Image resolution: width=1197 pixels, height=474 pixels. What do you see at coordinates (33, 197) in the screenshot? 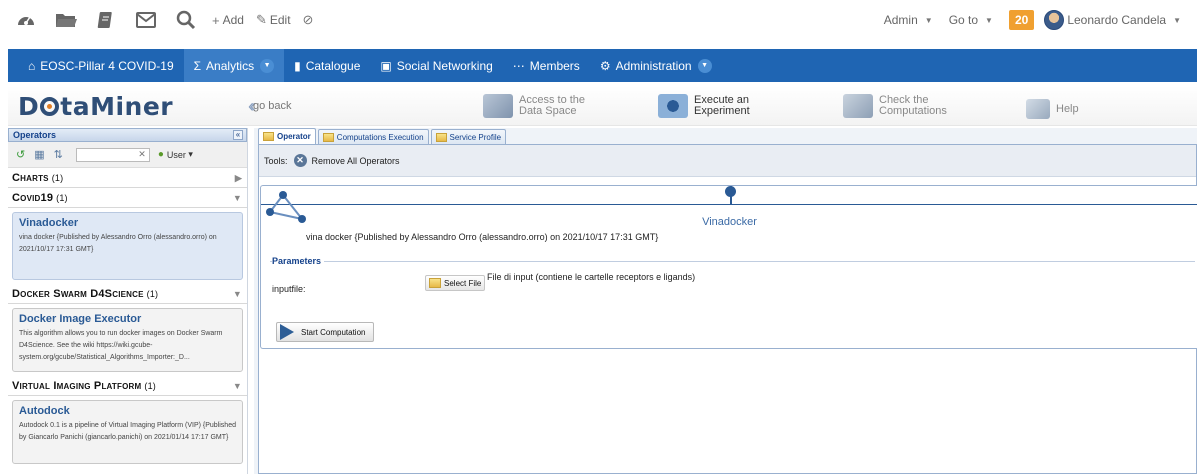
I see `category-name: Covid19` at bounding box center [33, 197].